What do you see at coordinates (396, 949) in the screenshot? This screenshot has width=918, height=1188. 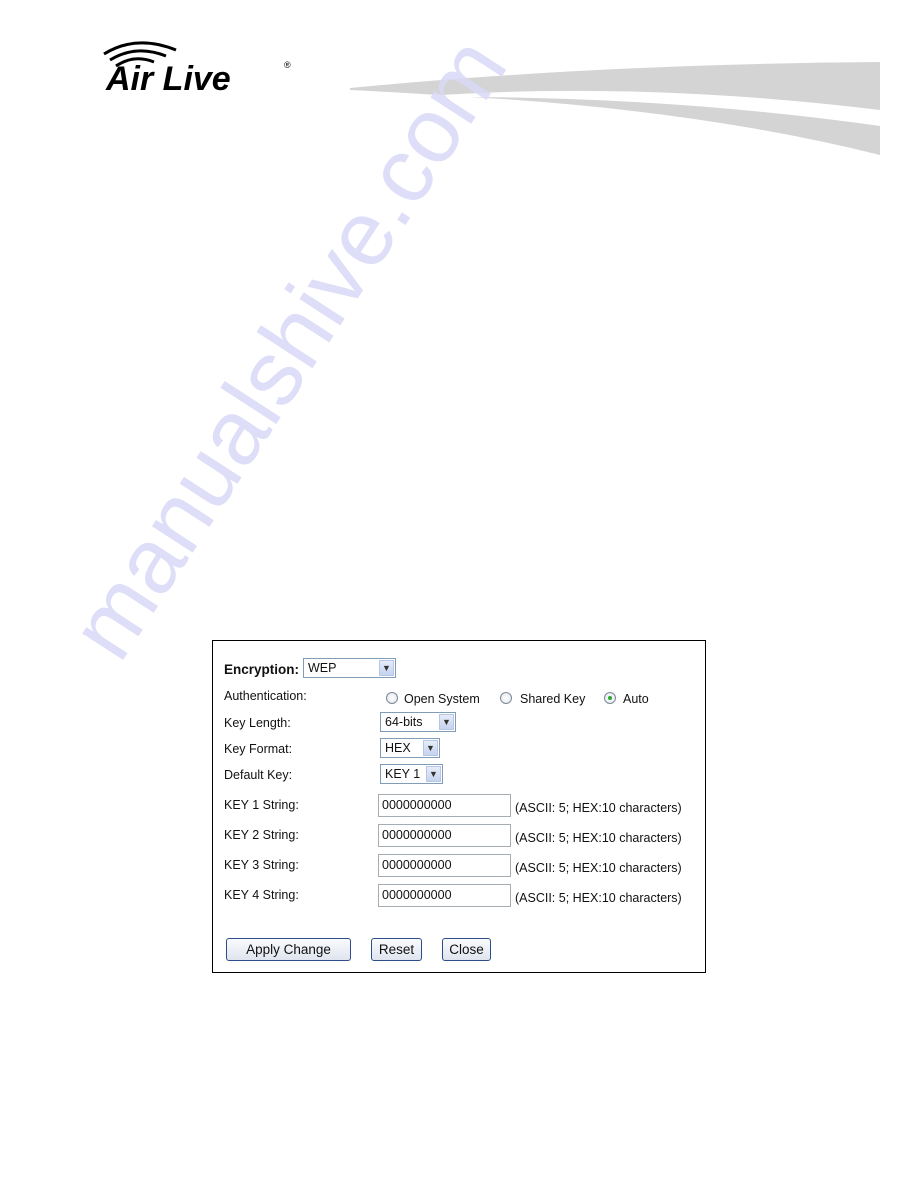 I see `reset-button: Reset` at bounding box center [396, 949].